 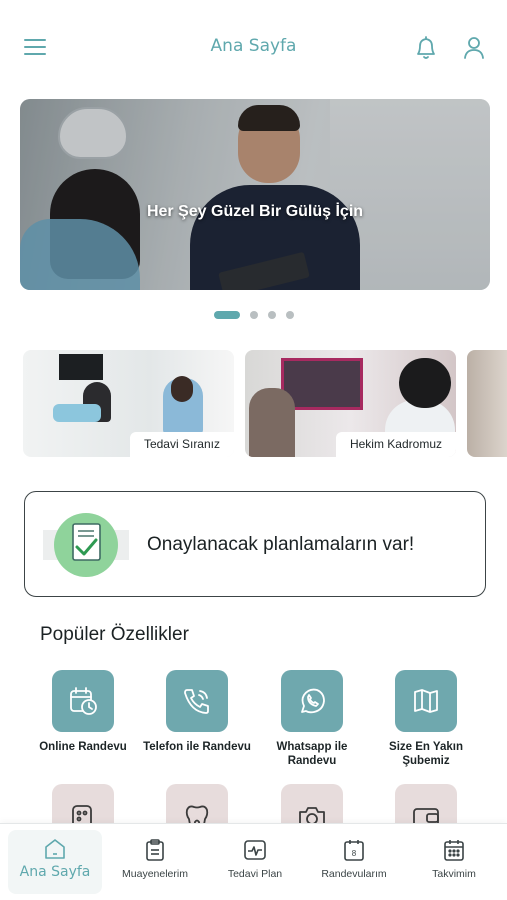 What do you see at coordinates (55, 872) in the screenshot?
I see `nav-label: Ana Sayfa` at bounding box center [55, 872].